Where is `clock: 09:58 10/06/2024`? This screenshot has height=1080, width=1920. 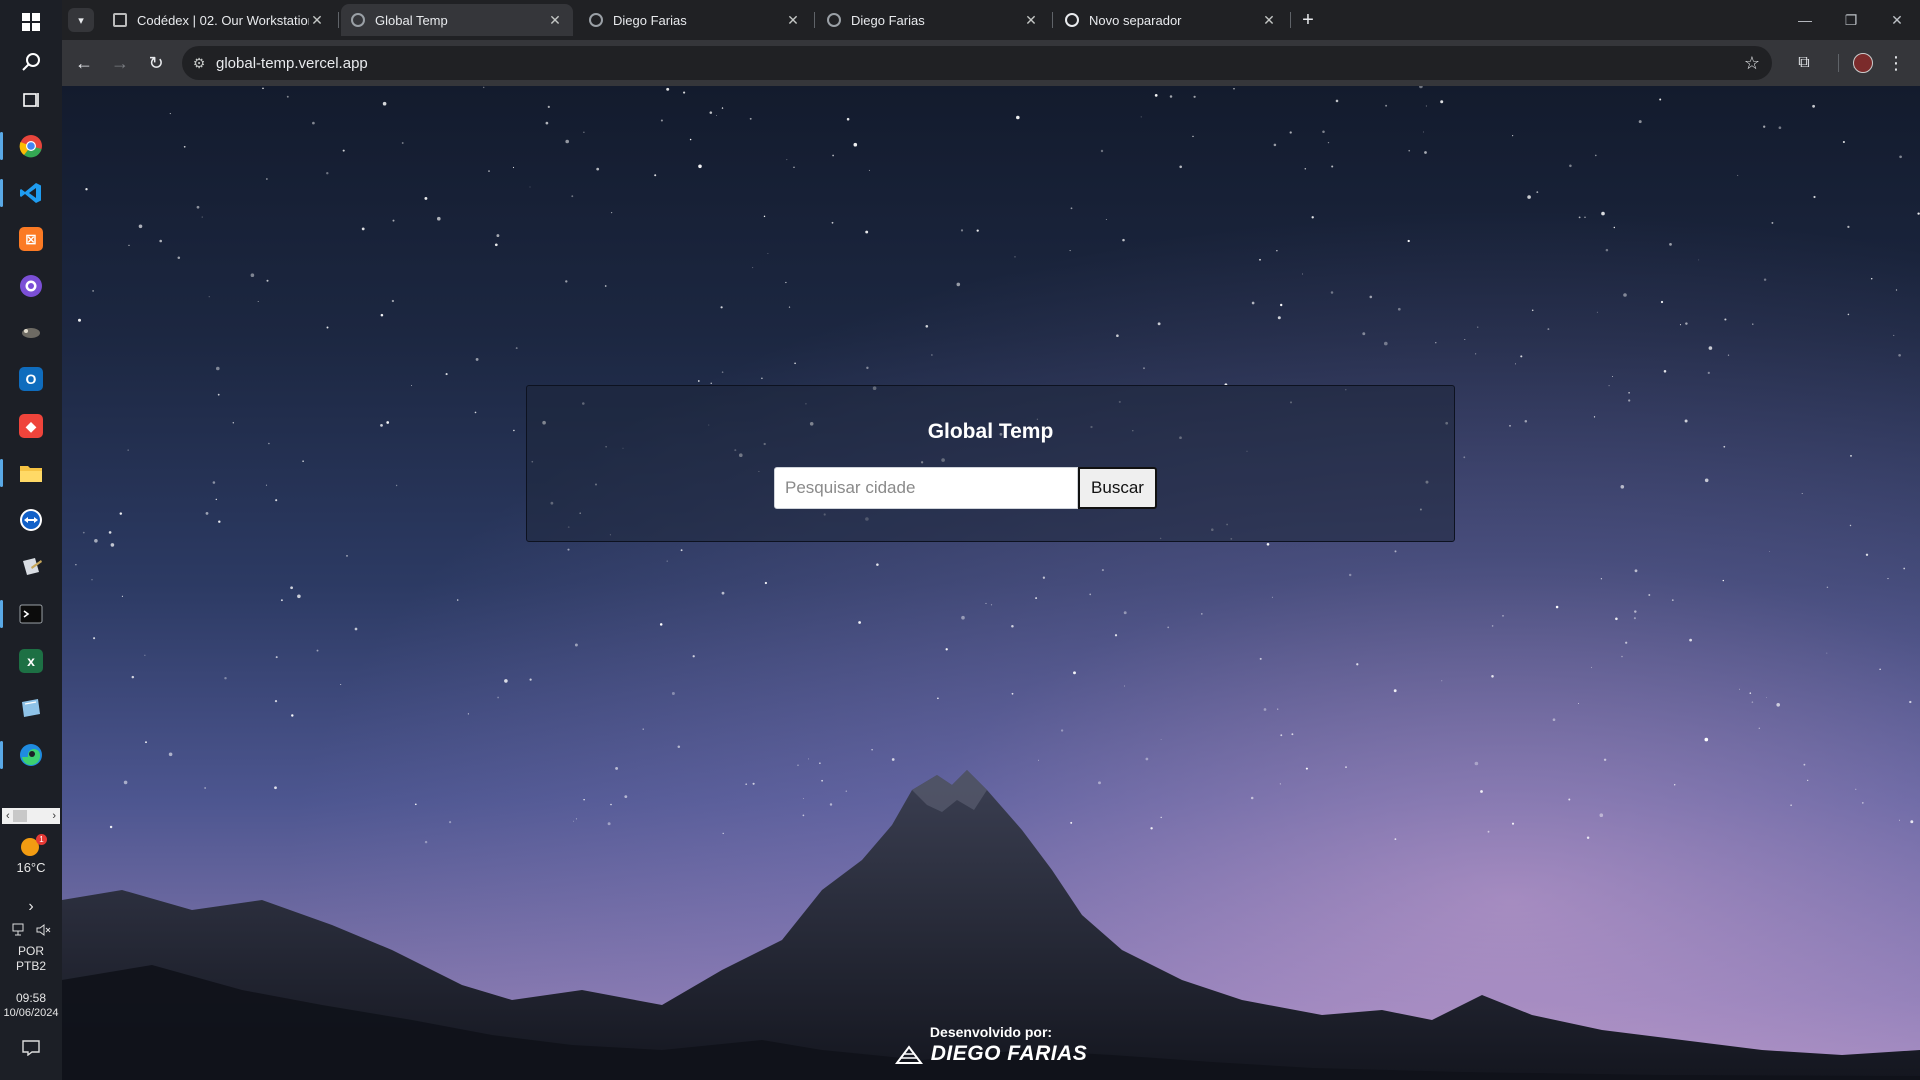
clock: 09:58 10/06/2024 is located at coordinates (31, 1006).